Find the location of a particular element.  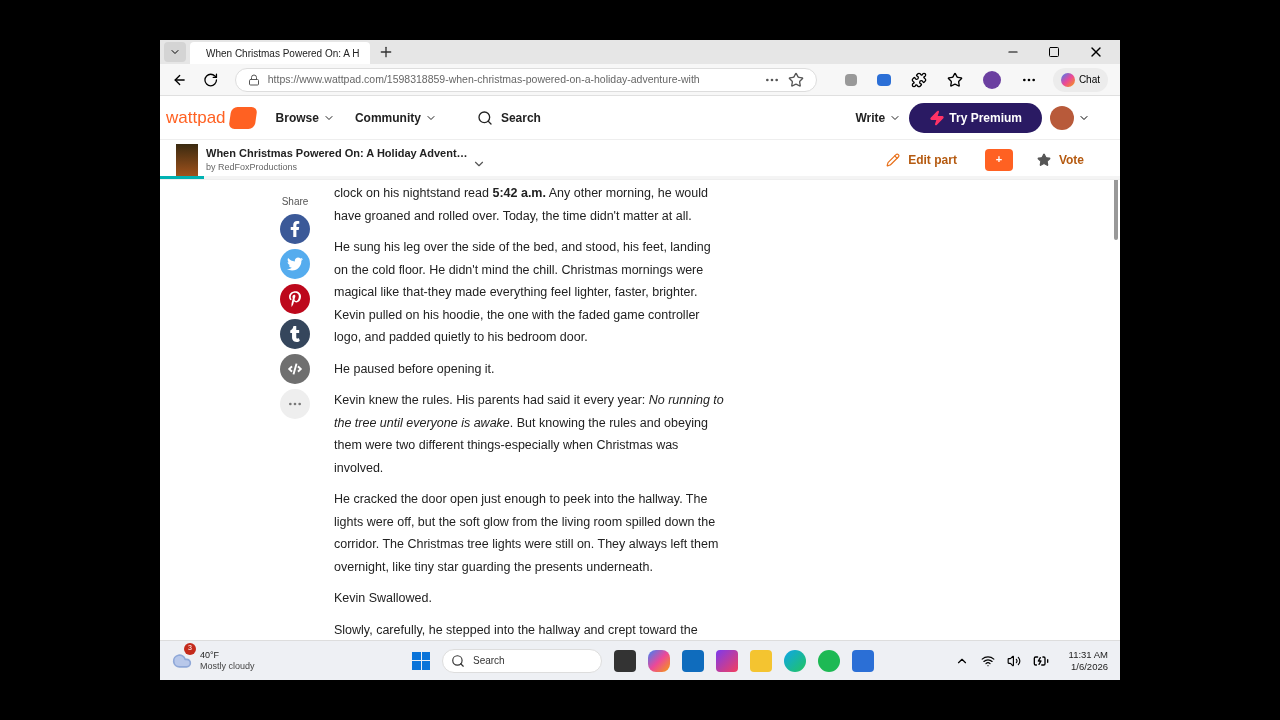

story-paragraph: He sung his leg over the side of the bed, and stood, his feet, landing on the cold floor. He didn't mind the chill. Christmas mornings were magical like that-they made everything feel lighter, faster, brighter. Kevin pulled on his hoodie, the one with the faded game controller logo, and padded quietly to his bedroom door. is located at coordinates (523, 292).